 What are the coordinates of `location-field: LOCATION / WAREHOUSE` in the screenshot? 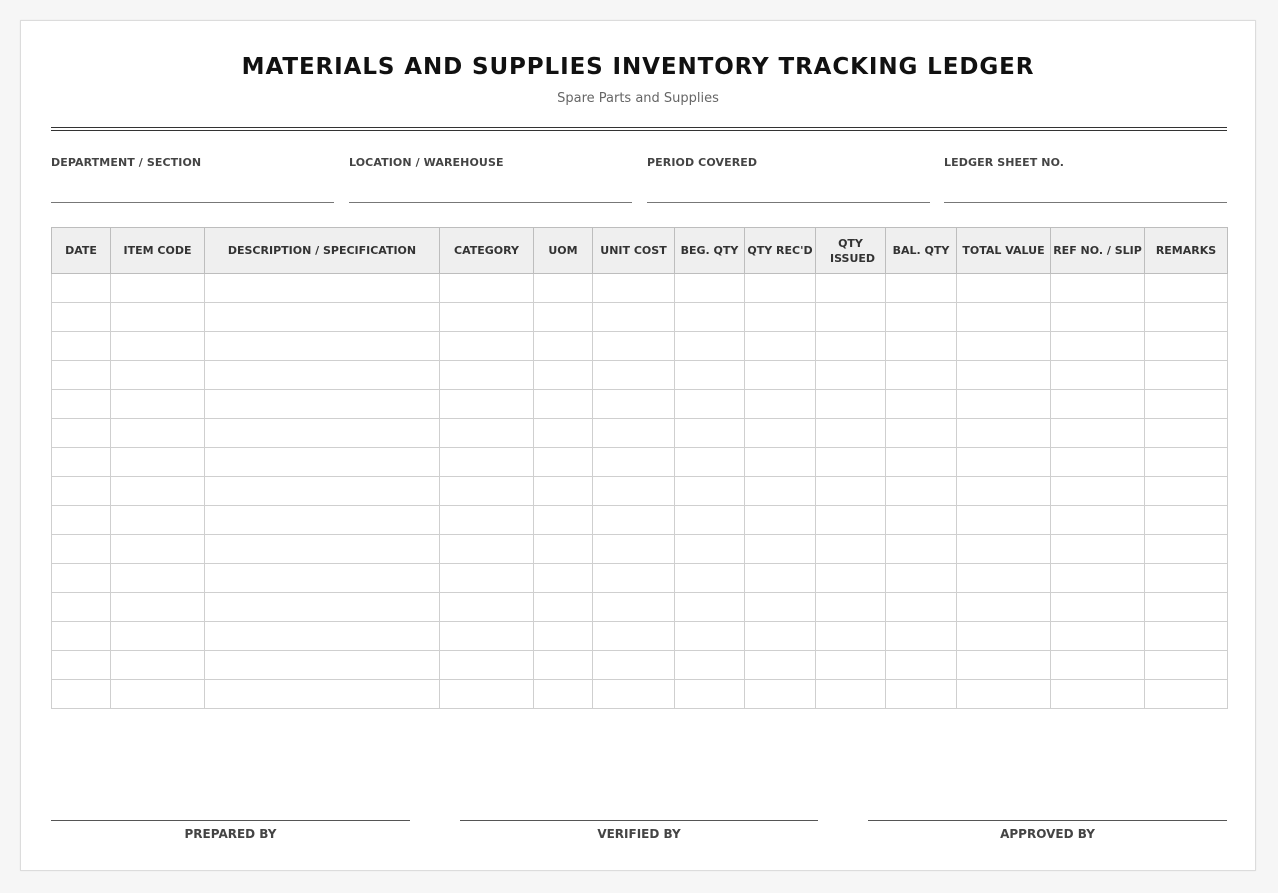 It's located at (490, 179).